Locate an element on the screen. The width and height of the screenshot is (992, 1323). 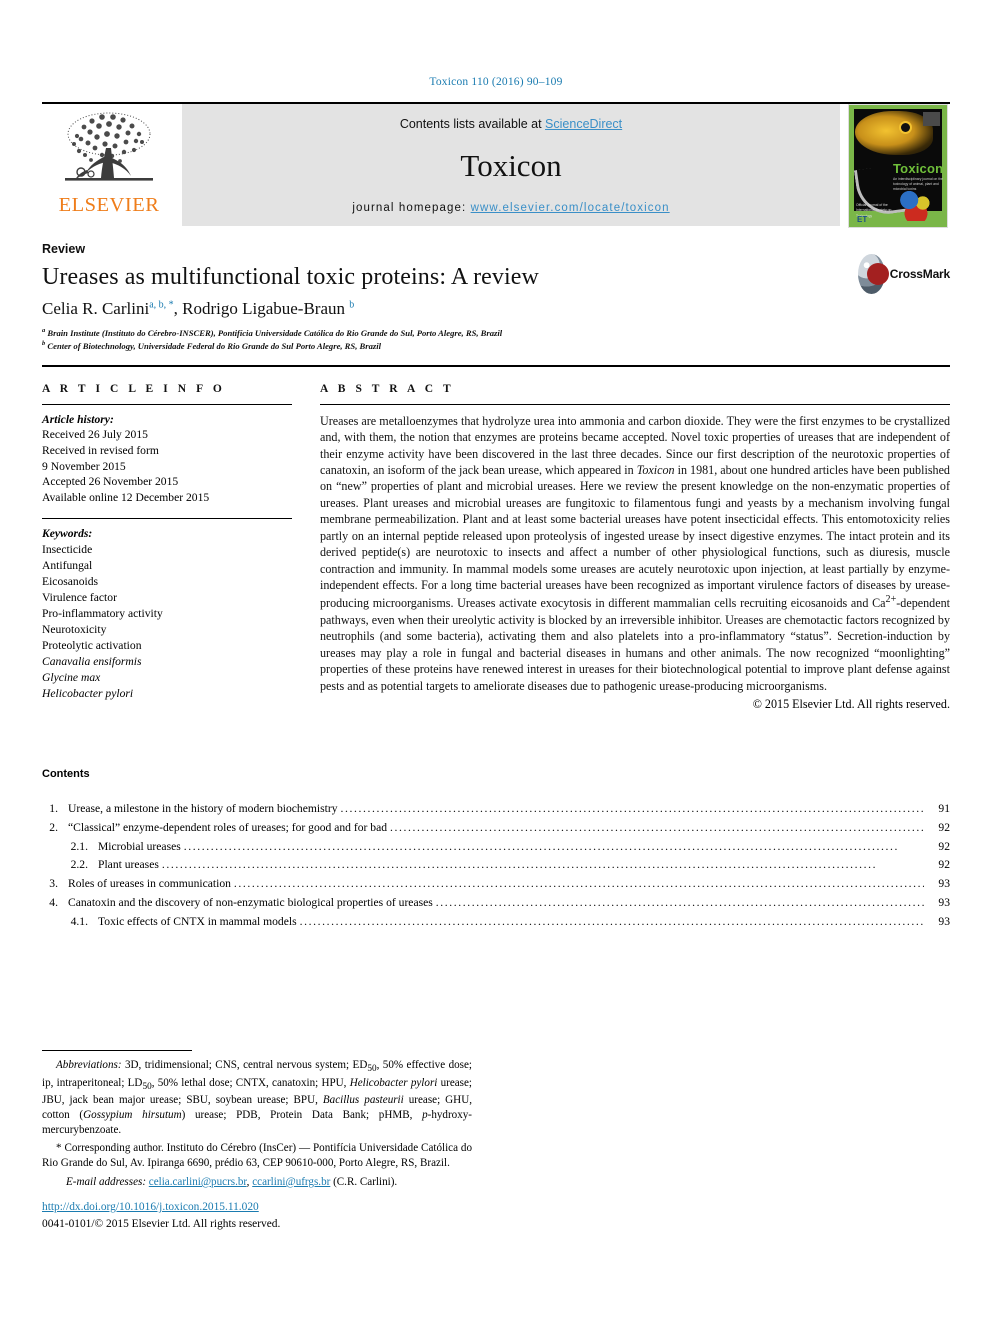
article-info-heading: A R T I C L E I N F O is located at coordinates (134, 388).